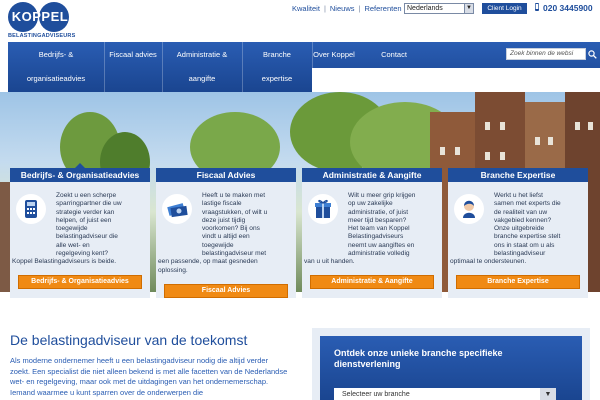 The height and width of the screenshot is (400, 600). Describe the element at coordinates (226, 291) in the screenshot. I see `fiscaal-advies-button: Fiscaal Advies` at that location.